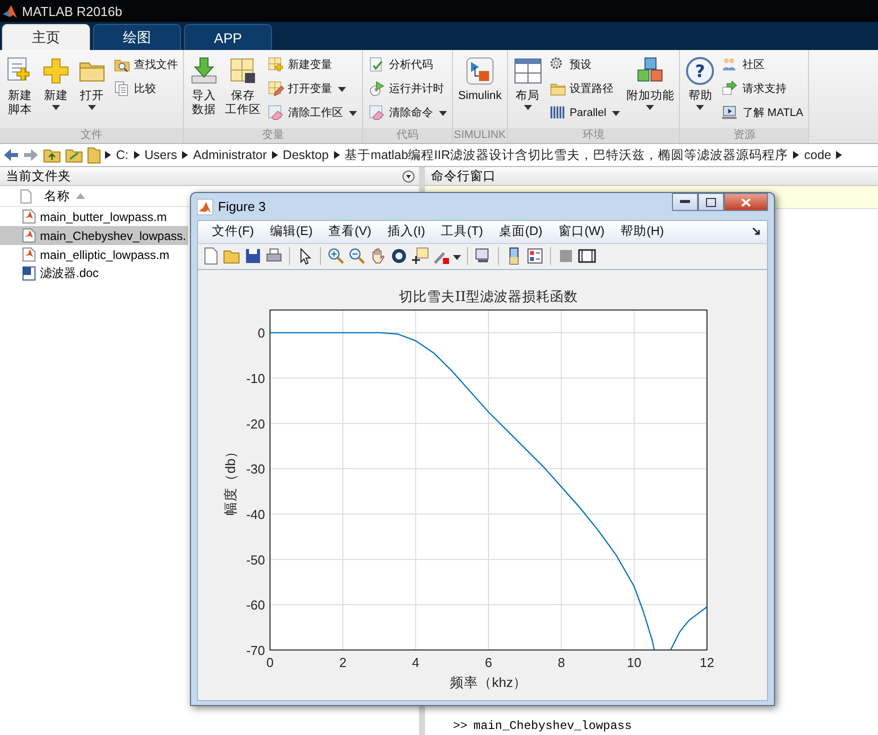  What do you see at coordinates (744, 135) in the screenshot?
I see `group-label: 资源` at bounding box center [744, 135].